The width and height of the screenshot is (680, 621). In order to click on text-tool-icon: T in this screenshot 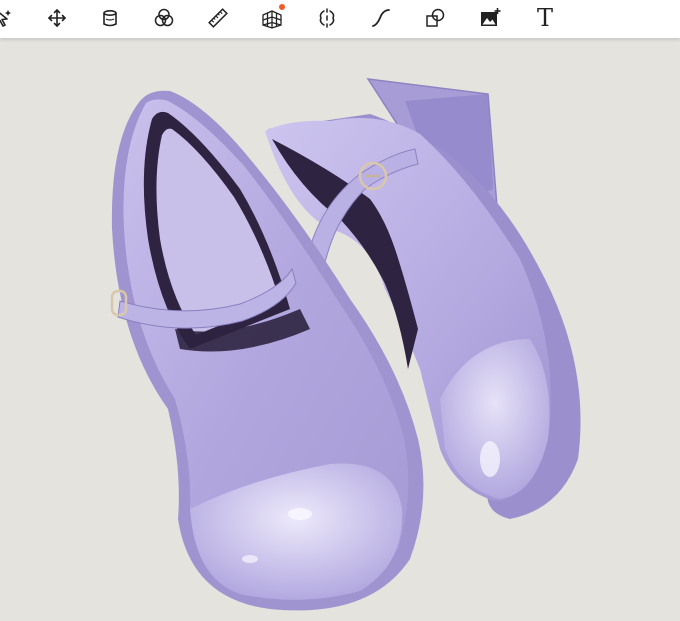, I will do `click(544, 18)`.